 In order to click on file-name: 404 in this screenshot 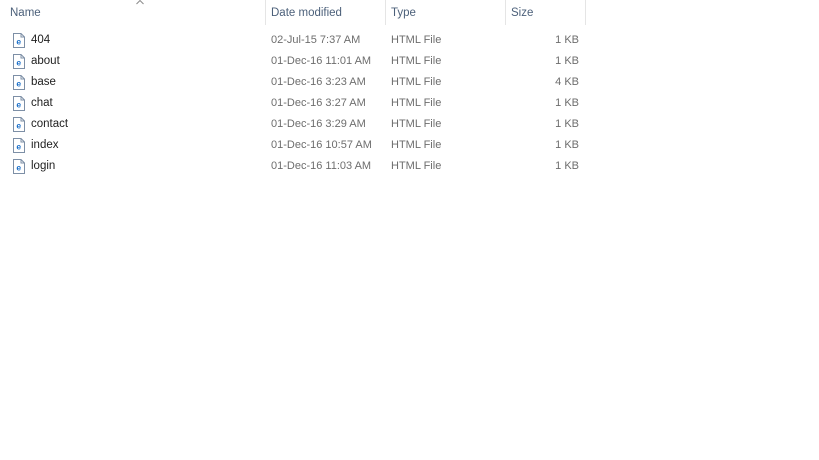, I will do `click(41, 40)`.